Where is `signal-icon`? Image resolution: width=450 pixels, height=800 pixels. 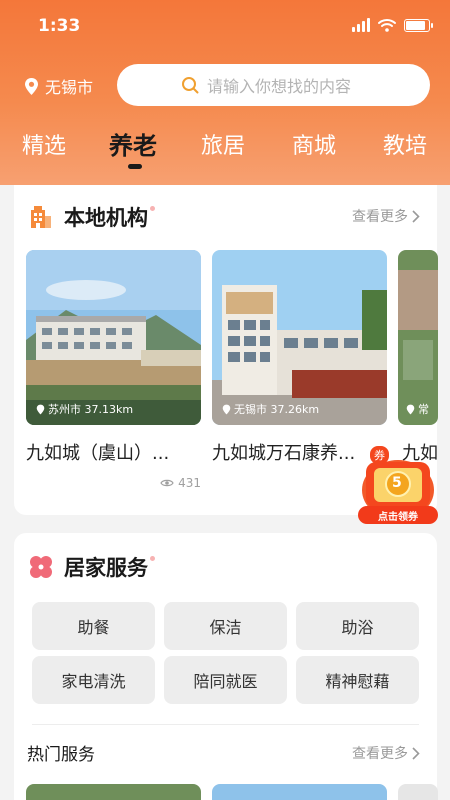
signal-icon is located at coordinates (361, 25).